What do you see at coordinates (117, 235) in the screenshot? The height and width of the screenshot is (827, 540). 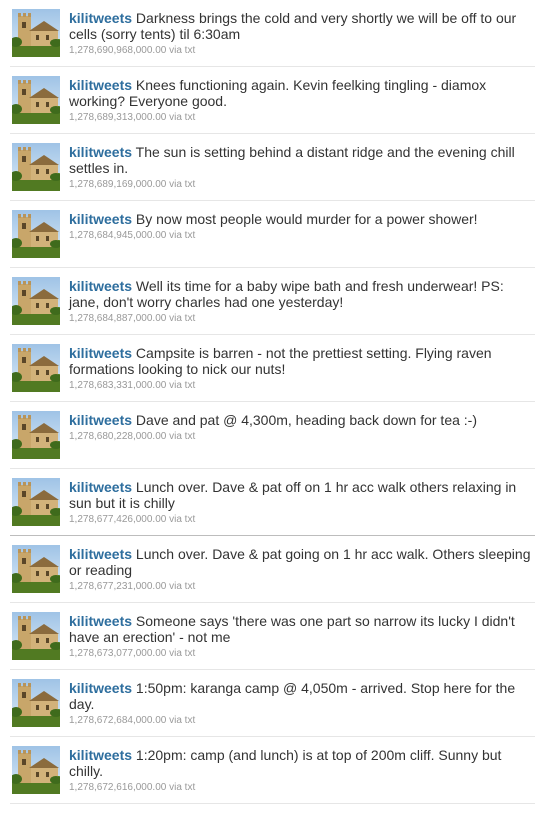 I see `timestamp-link: 1,278,684,945,000.00` at bounding box center [117, 235].